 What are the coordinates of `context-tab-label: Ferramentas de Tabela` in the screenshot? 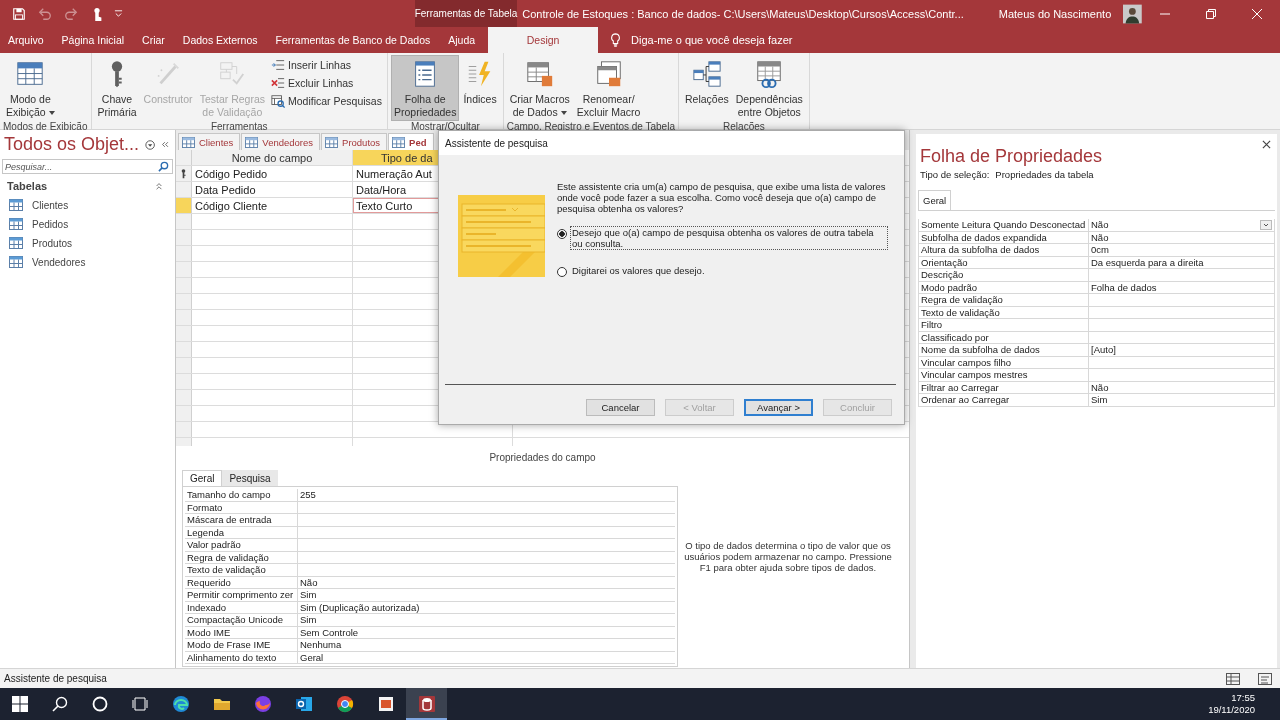 It's located at (466, 13).